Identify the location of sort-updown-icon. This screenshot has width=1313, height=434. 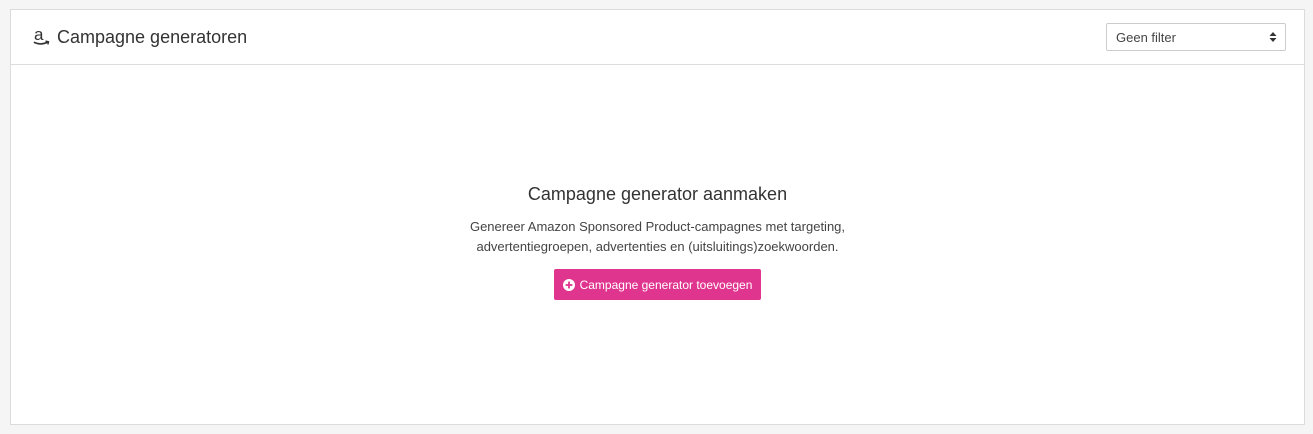
(1273, 37).